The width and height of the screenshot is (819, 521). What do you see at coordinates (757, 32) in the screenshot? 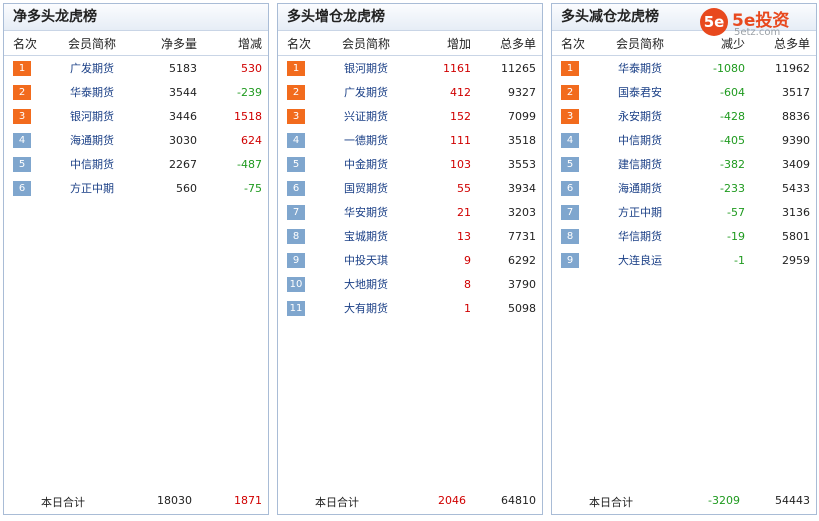
I see `logo-url: 5etz.com` at bounding box center [757, 32].